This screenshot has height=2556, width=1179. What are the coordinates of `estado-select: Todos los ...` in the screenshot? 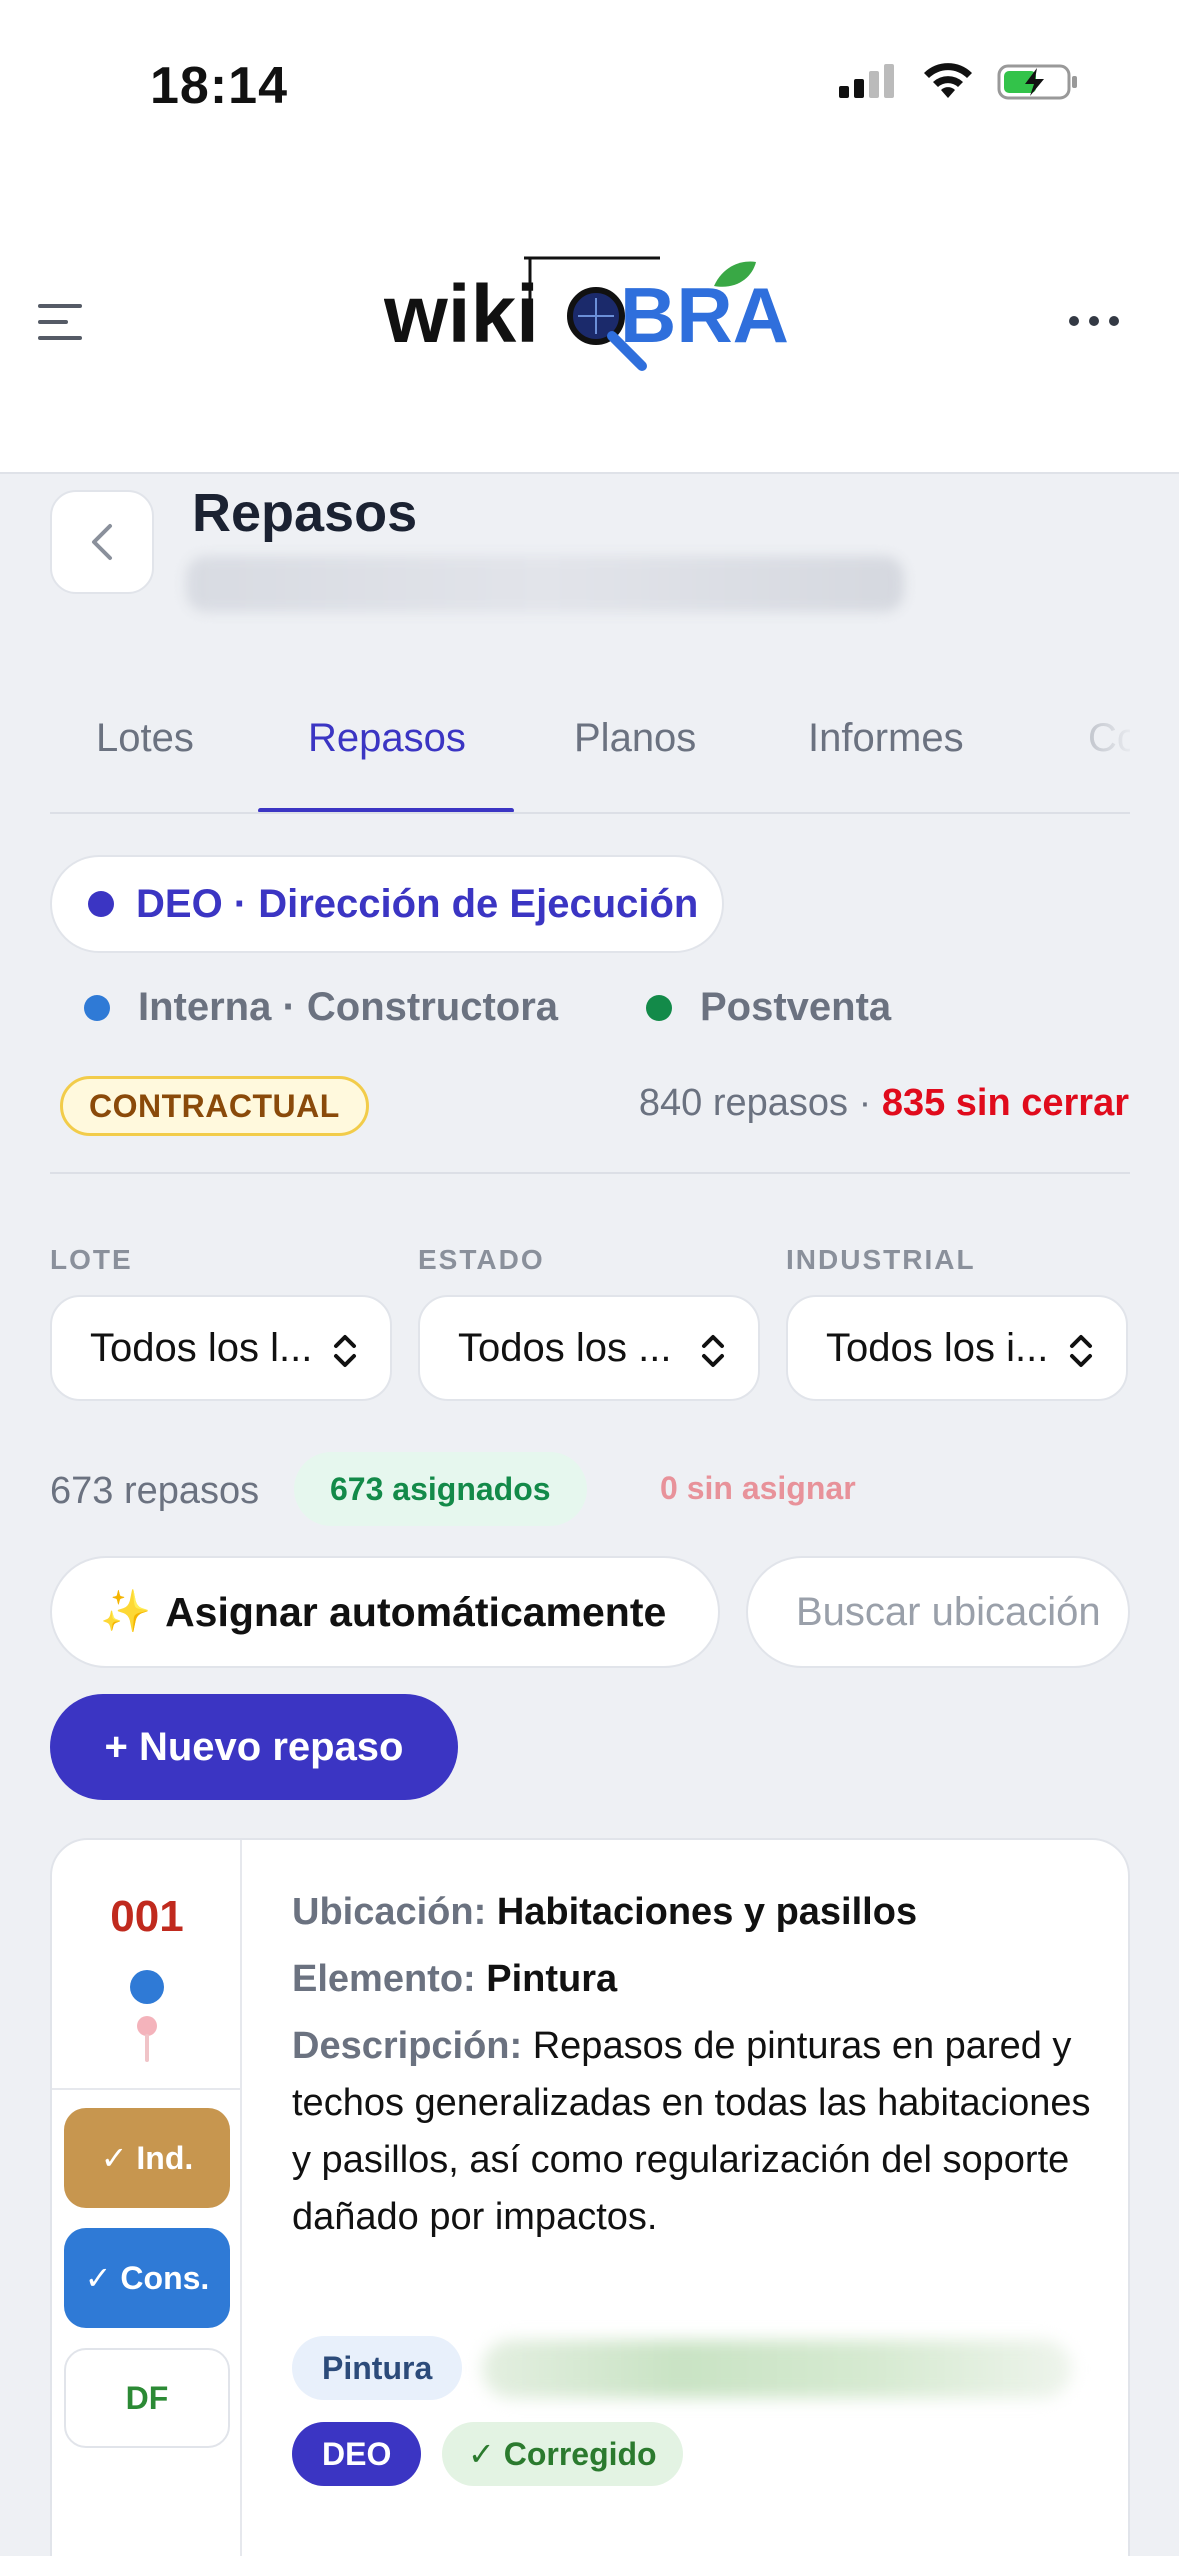 It's located at (589, 1348).